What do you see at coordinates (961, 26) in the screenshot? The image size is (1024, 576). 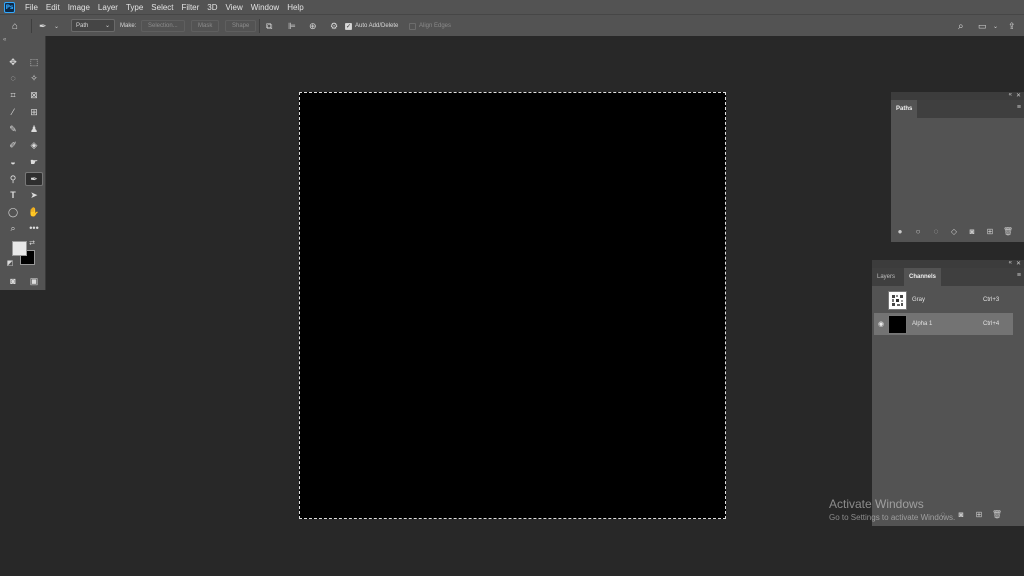 I see `search-icon: ⌕` at bounding box center [961, 26].